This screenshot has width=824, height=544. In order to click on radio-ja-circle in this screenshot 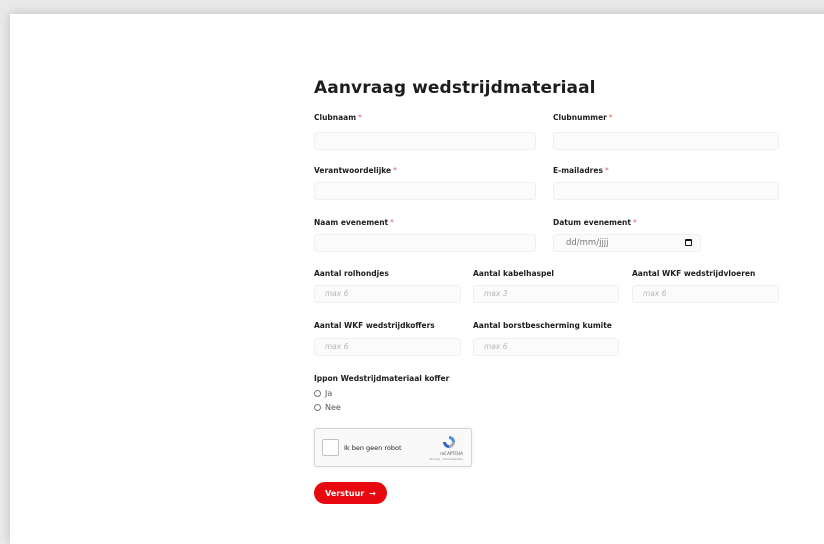, I will do `click(317, 393)`.